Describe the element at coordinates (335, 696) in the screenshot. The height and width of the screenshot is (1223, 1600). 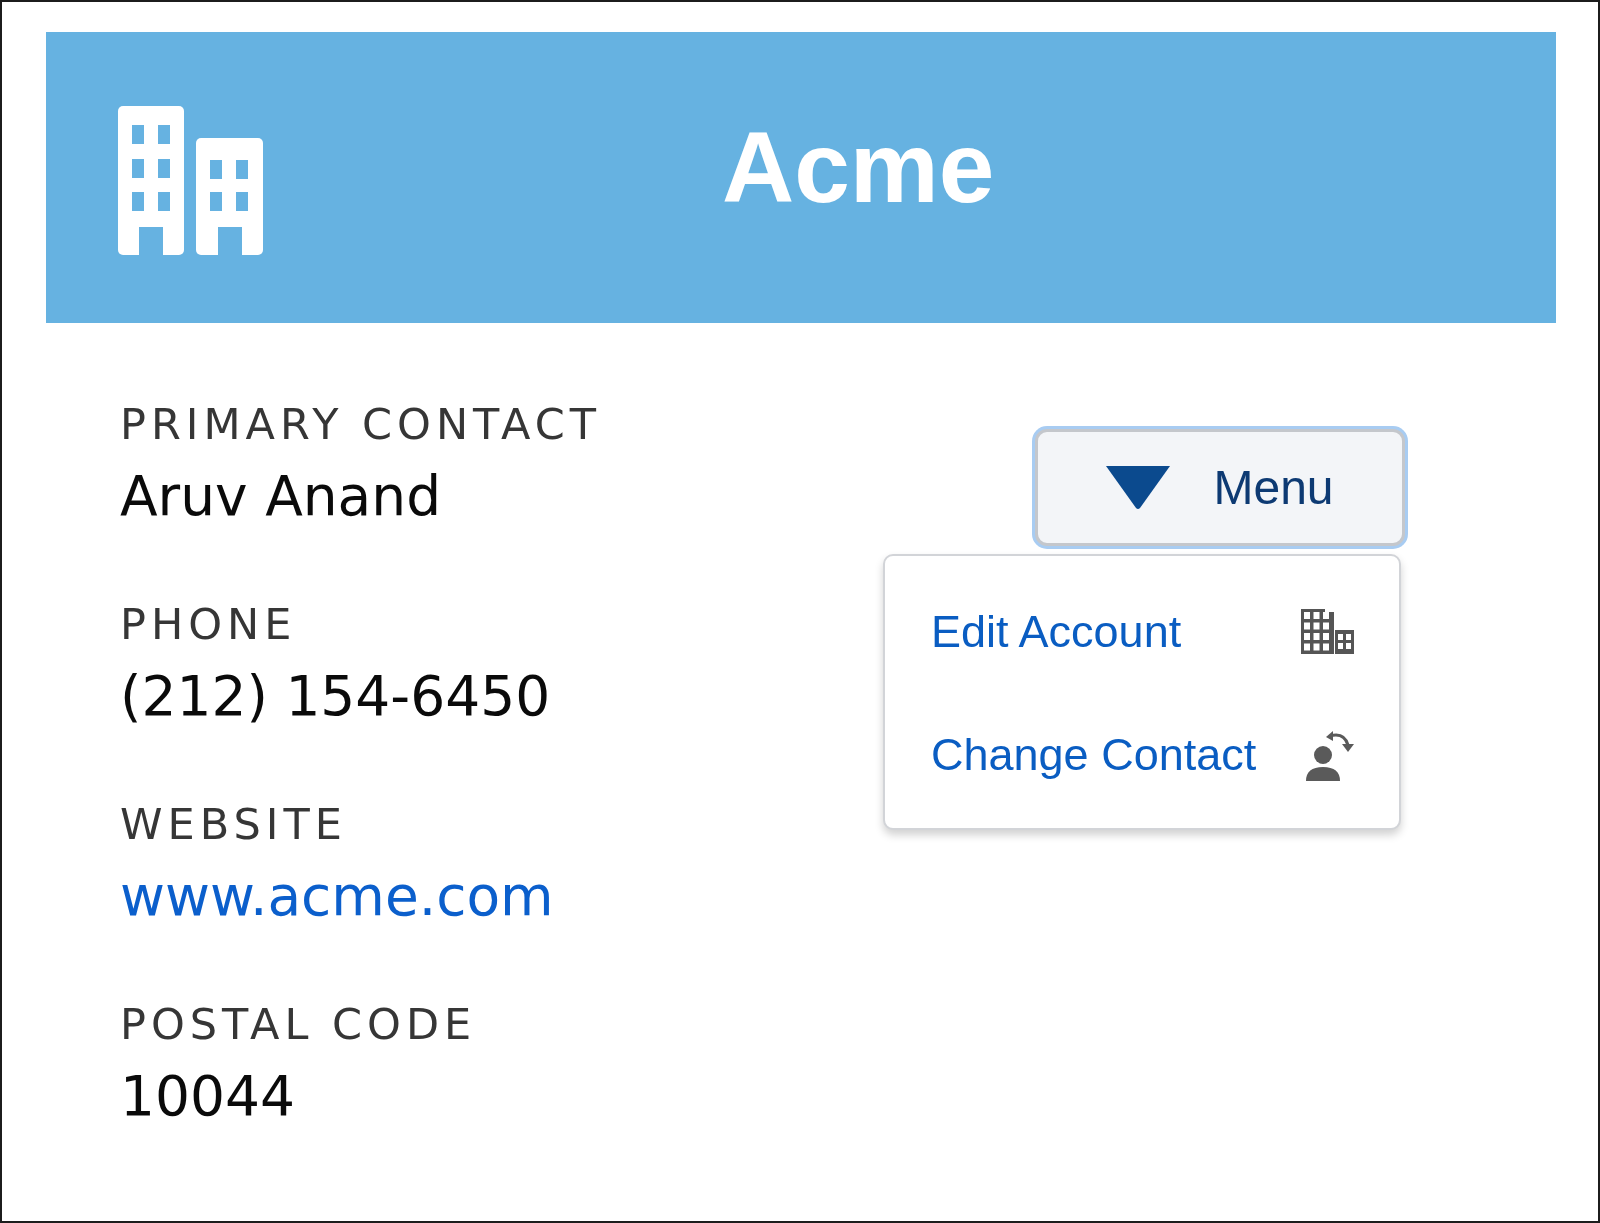
I see `field-value: (212) 154-6450` at that location.